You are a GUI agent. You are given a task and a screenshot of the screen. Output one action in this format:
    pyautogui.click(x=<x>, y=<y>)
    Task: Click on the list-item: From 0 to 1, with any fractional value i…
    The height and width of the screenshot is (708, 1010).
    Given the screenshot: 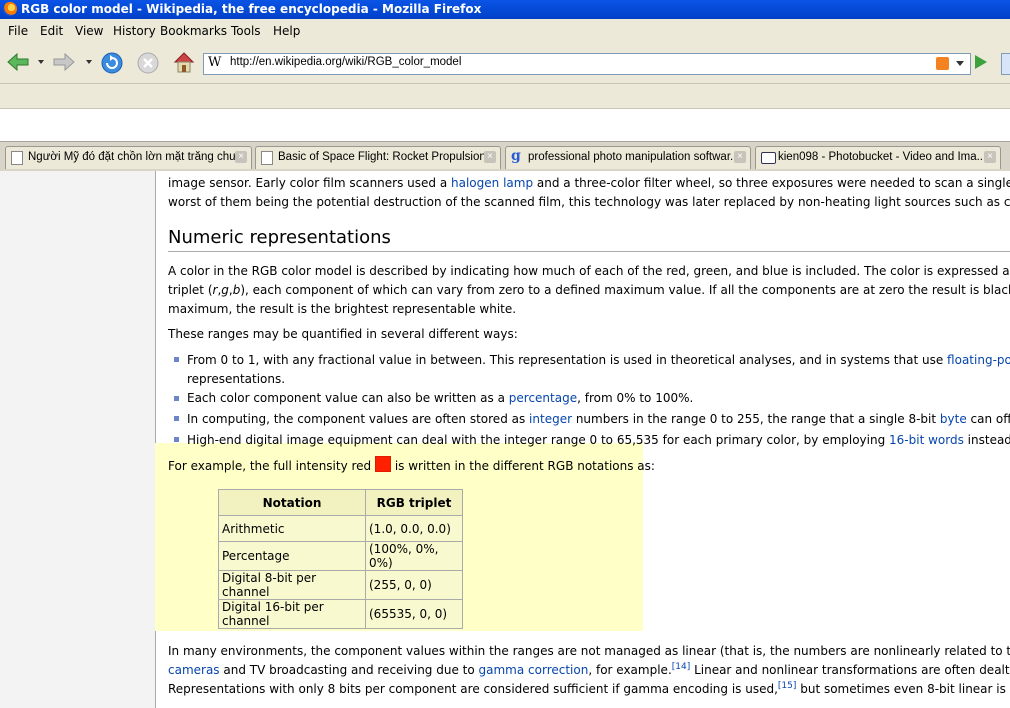 What is the action you would take?
    pyautogui.click(x=598, y=360)
    